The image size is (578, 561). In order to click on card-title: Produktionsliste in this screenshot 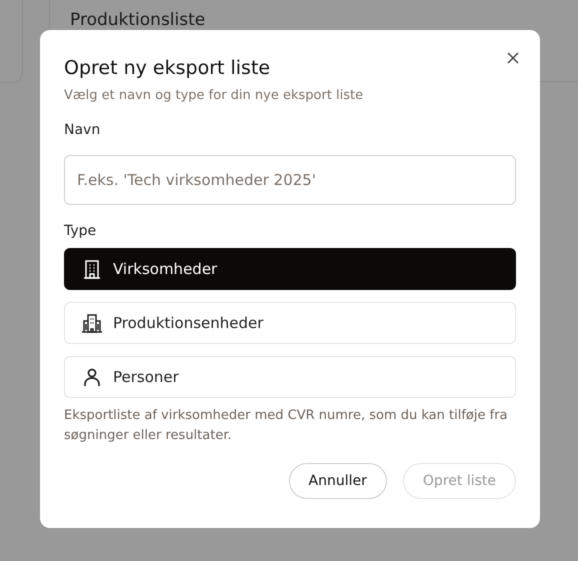, I will do `click(138, 20)`.